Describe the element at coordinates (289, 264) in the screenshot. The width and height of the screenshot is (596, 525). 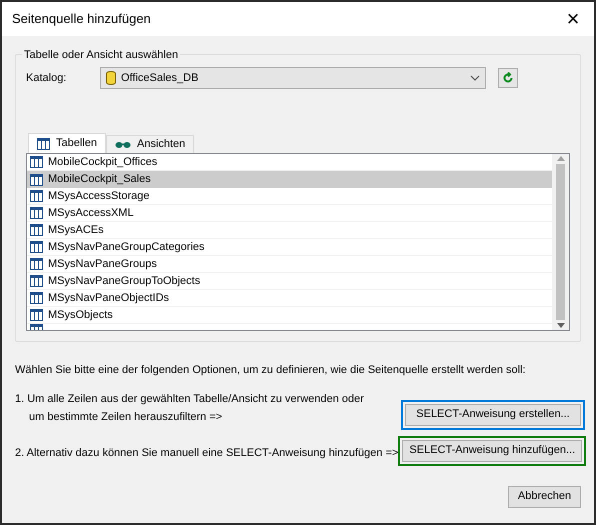
I see `table-list-item: MSysNavPaneGroups` at that location.